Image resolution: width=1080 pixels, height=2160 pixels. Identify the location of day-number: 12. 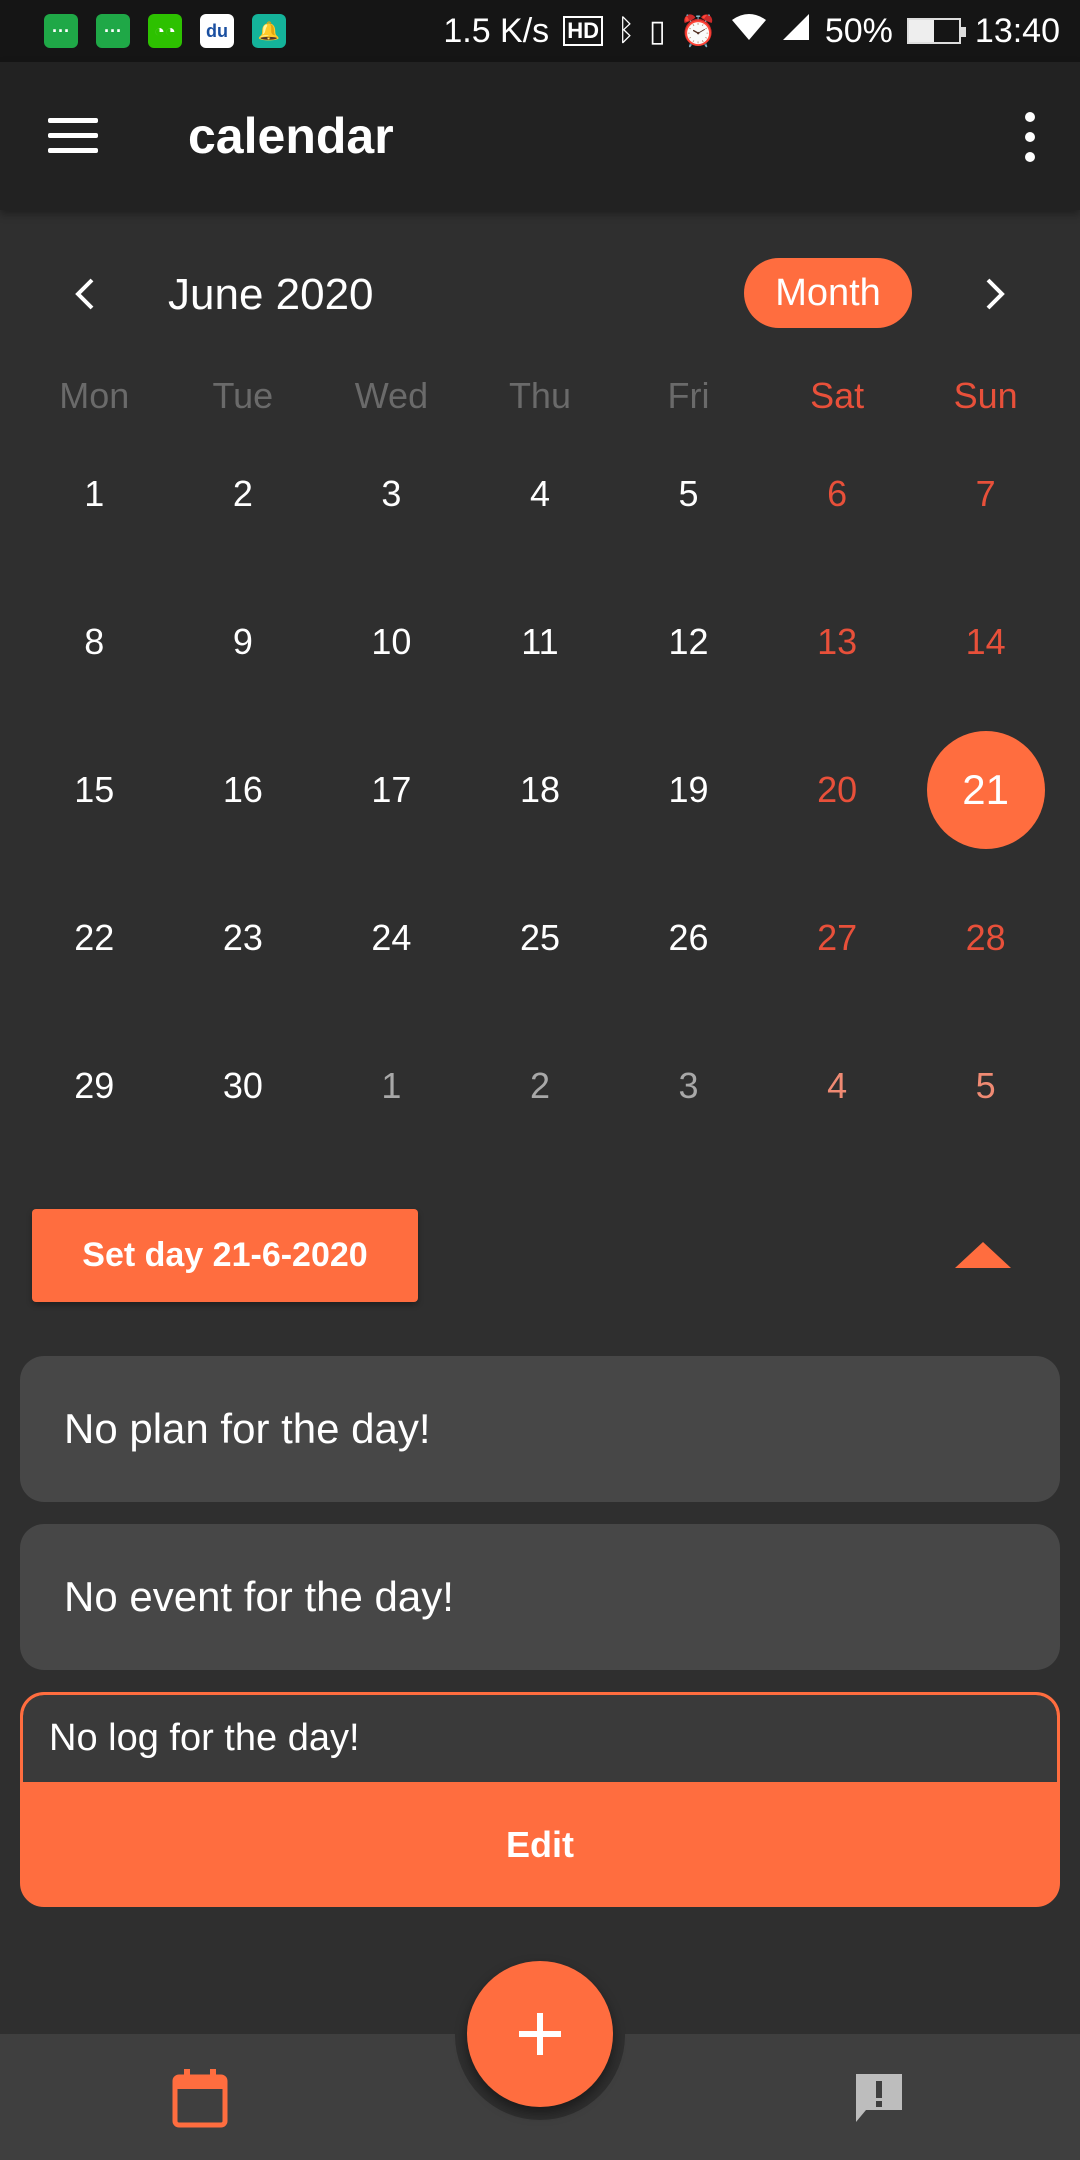
(688, 641).